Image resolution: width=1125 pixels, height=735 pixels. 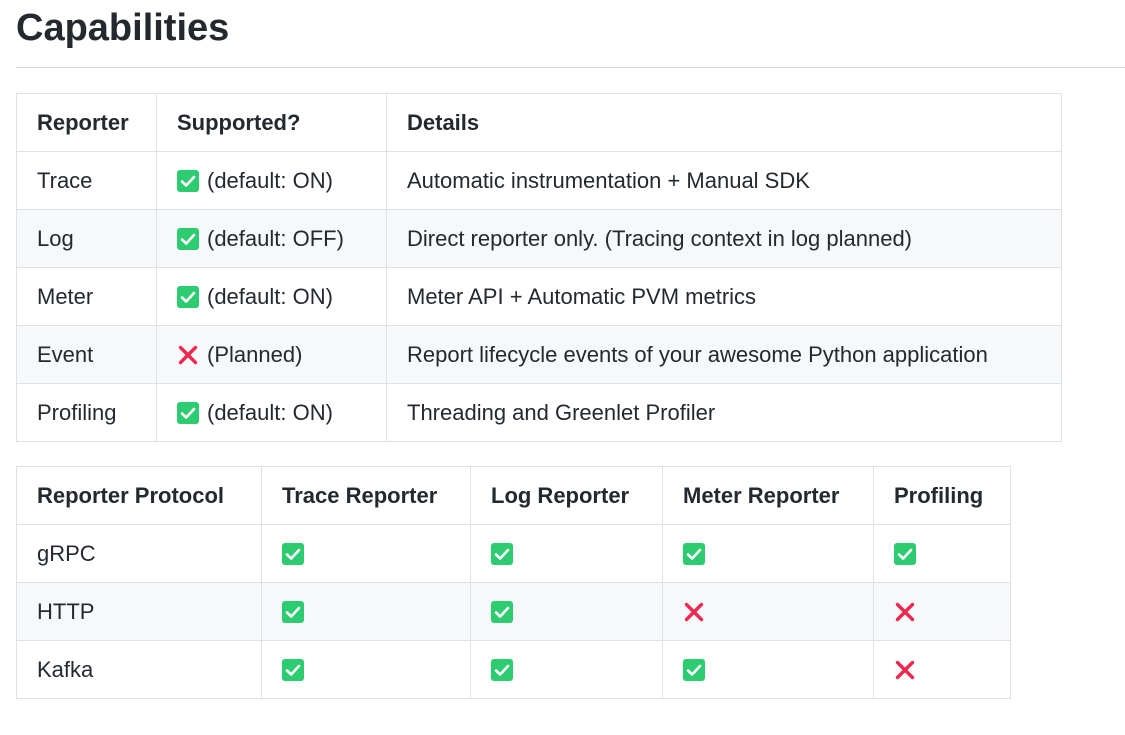 I want to click on table-row: HTTP, so click(x=513, y=611).